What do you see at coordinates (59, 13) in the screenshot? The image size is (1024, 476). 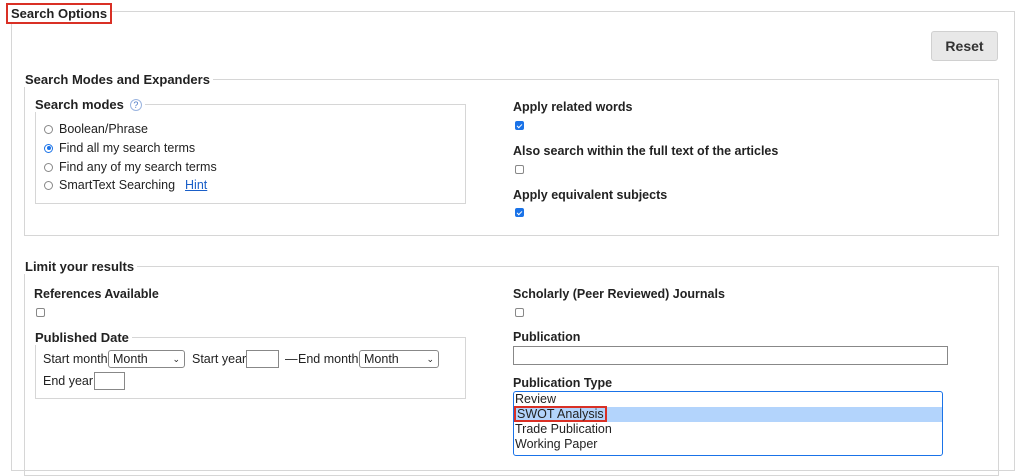 I see `search-options-title: Search Options` at bounding box center [59, 13].